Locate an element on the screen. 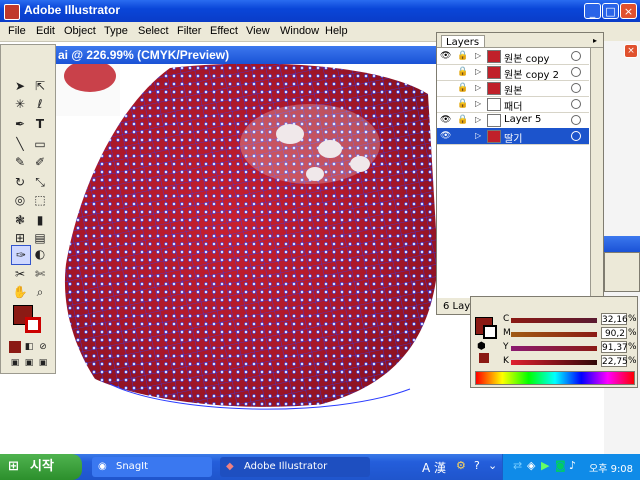 The height and width of the screenshot is (480, 640). collapsed-panel-titlebar is located at coordinates (622, 244).